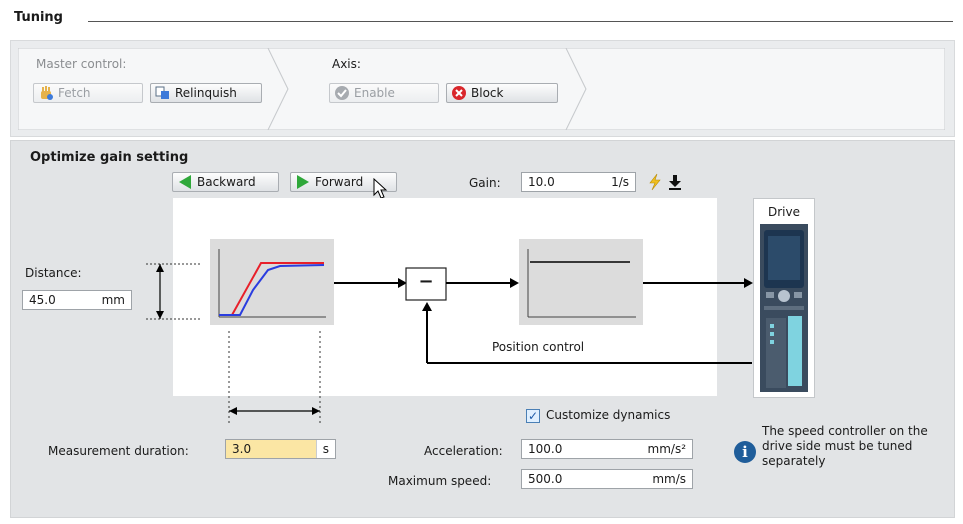  What do you see at coordinates (459, 93) in the screenshot?
I see `block-x-icon` at bounding box center [459, 93].